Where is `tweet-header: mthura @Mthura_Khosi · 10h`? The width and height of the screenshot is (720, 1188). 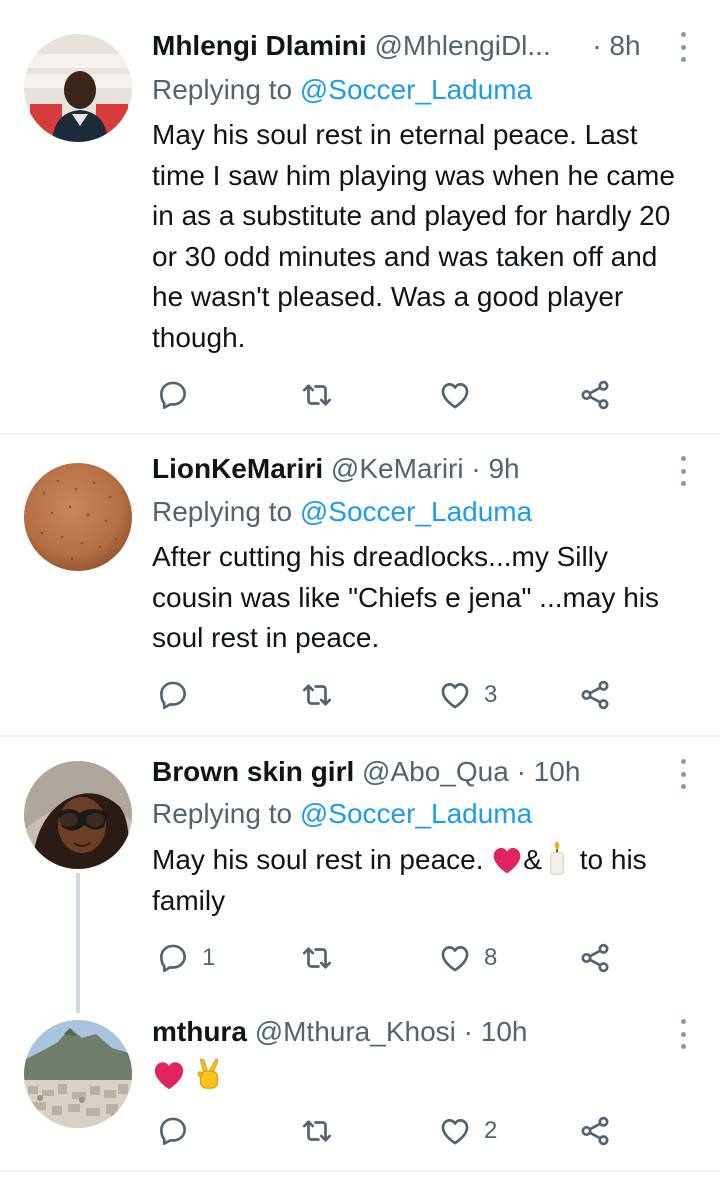 tweet-header: mthura @Mthura_Khosi · 10h is located at coordinates (406, 1032).